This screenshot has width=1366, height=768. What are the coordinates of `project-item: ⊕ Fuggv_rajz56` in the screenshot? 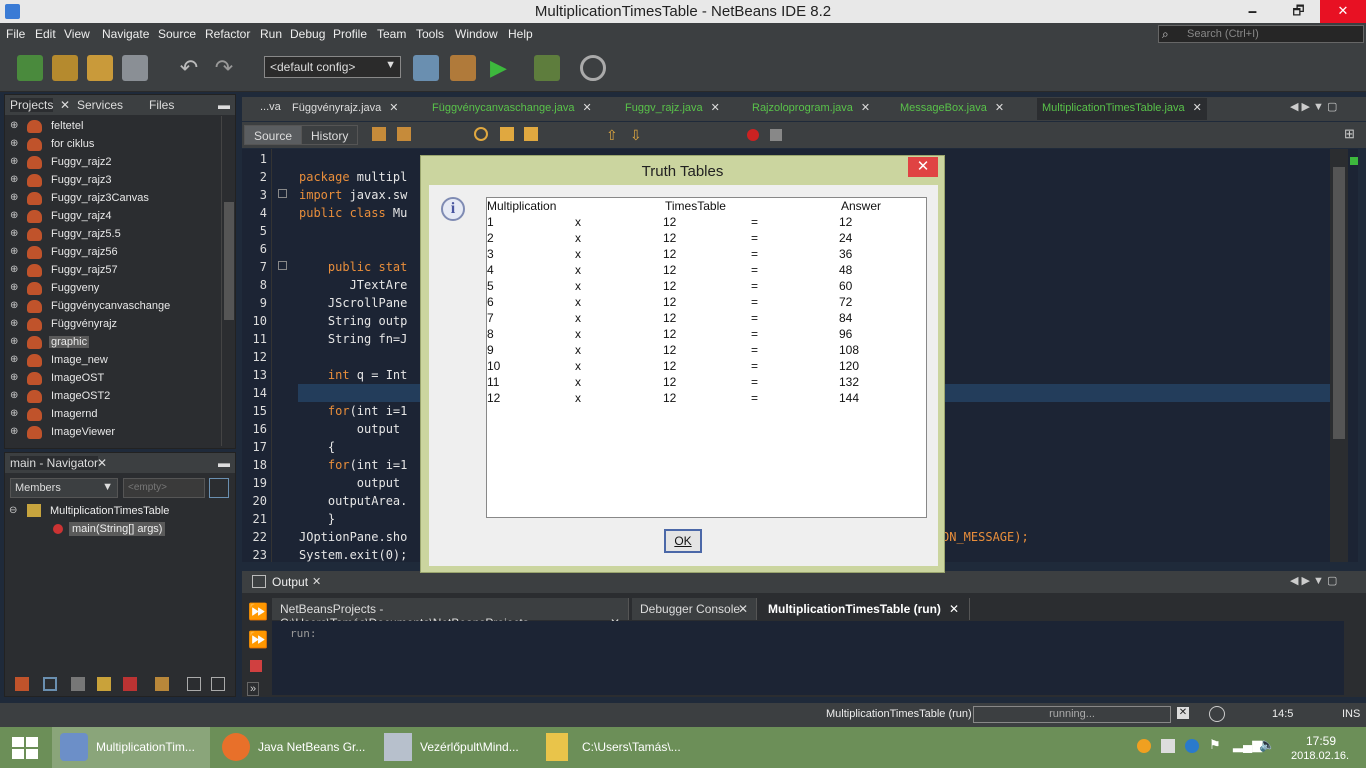 It's located at (113, 253).